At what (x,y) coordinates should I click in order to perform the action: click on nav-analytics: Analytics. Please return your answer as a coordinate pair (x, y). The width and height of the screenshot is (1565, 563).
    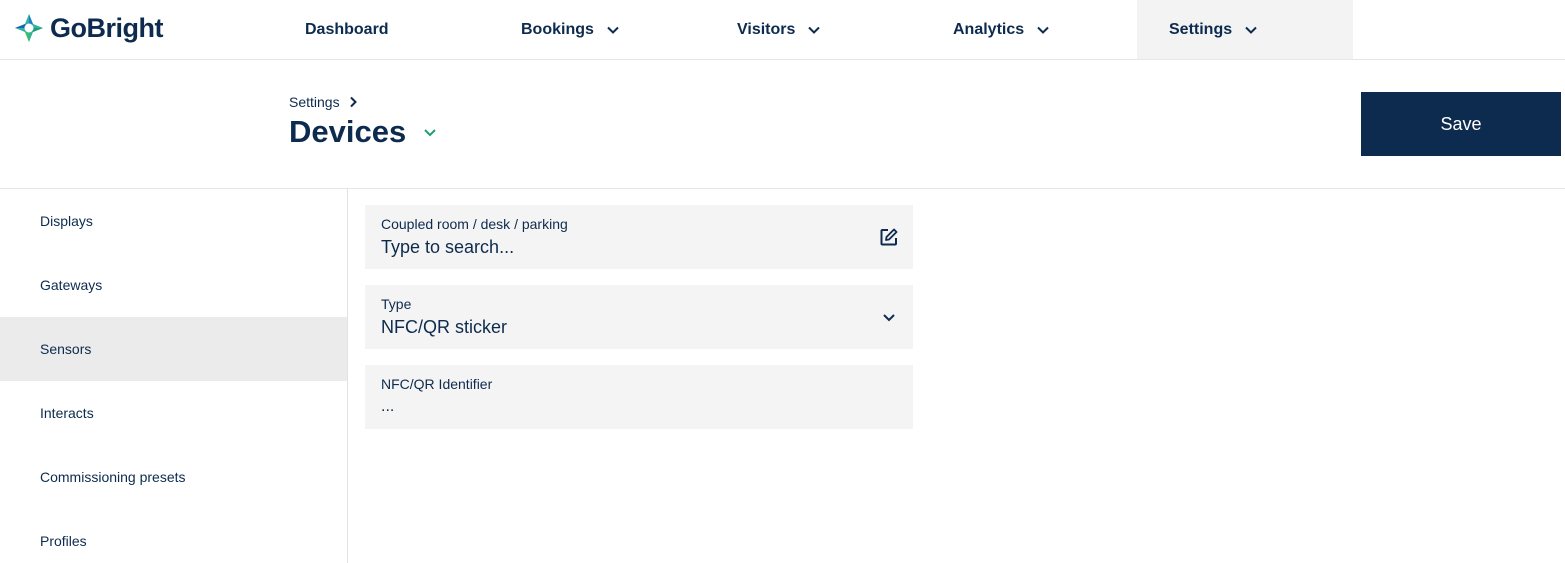
    Looking at the image, I should click on (1029, 29).